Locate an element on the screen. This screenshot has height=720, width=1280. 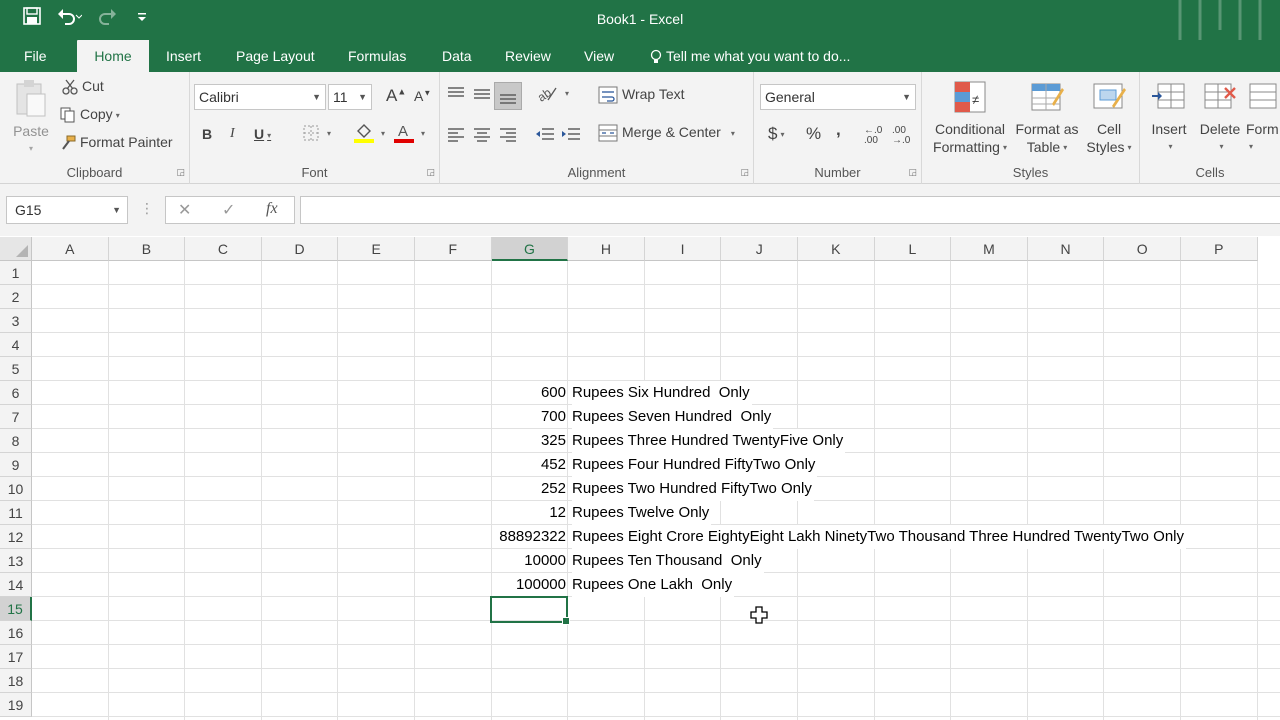
cell-g11: 12 is located at coordinates (528, 513).